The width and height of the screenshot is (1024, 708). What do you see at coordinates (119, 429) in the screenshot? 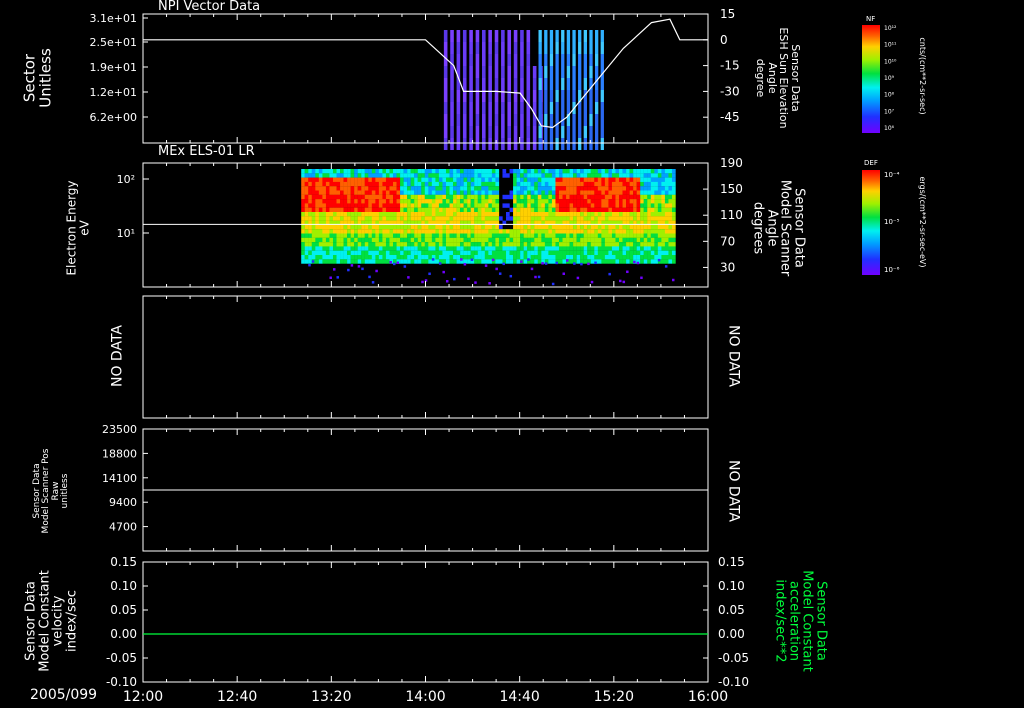
I see `y-tick-label: 23500` at bounding box center [119, 429].